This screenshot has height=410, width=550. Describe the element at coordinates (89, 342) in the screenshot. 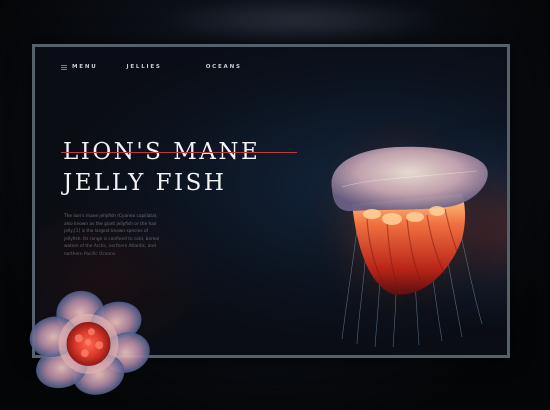

I see `corner-jellyfish-image` at that location.